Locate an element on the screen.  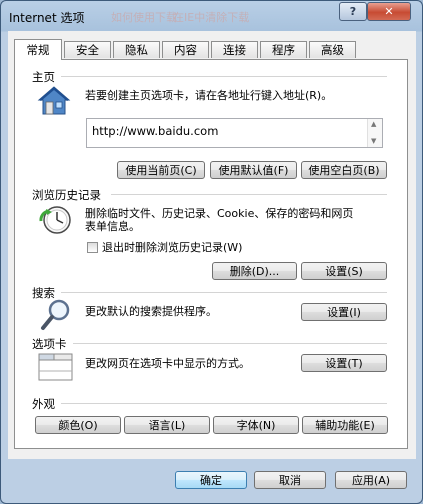
search-magnifier-icon is located at coordinates (55, 314).